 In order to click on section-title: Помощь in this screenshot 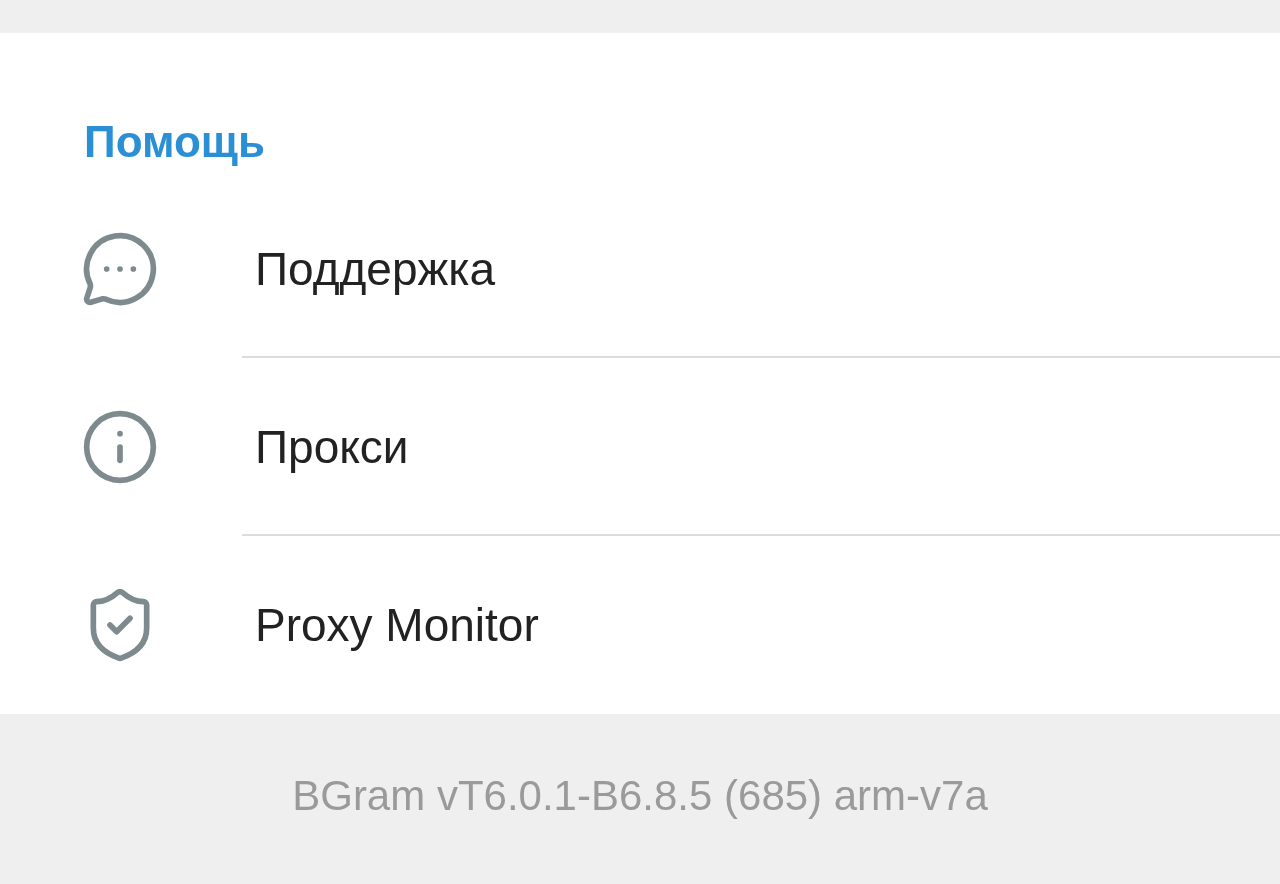, I will do `click(174, 142)`.